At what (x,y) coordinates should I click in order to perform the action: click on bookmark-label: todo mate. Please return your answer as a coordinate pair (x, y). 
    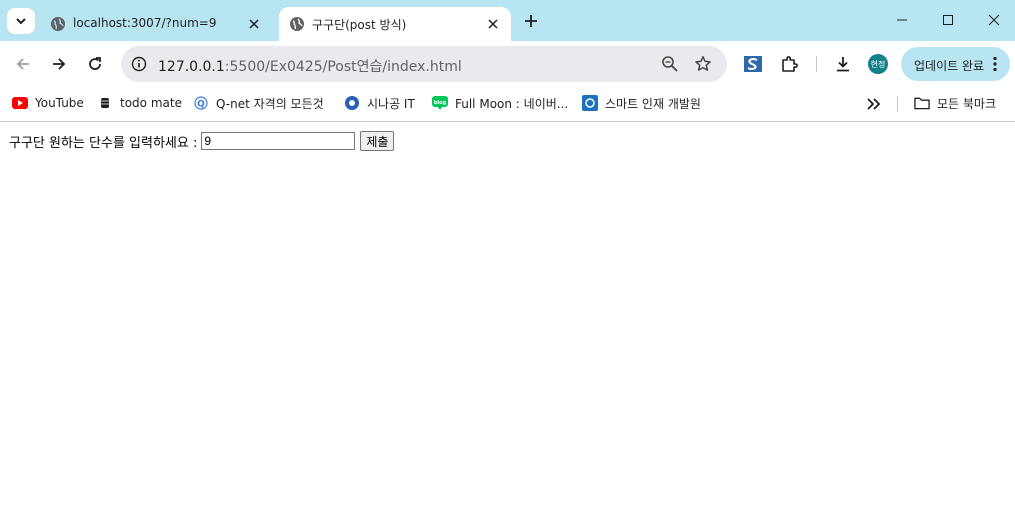
    Looking at the image, I should click on (151, 103).